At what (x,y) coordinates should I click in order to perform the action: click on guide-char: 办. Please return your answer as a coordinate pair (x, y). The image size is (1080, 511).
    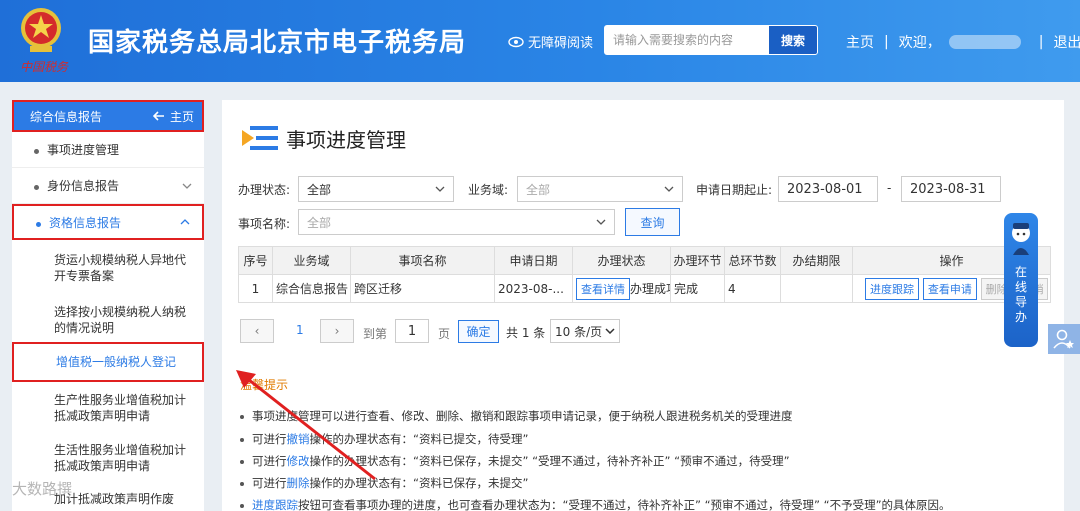
    Looking at the image, I should click on (1020, 317).